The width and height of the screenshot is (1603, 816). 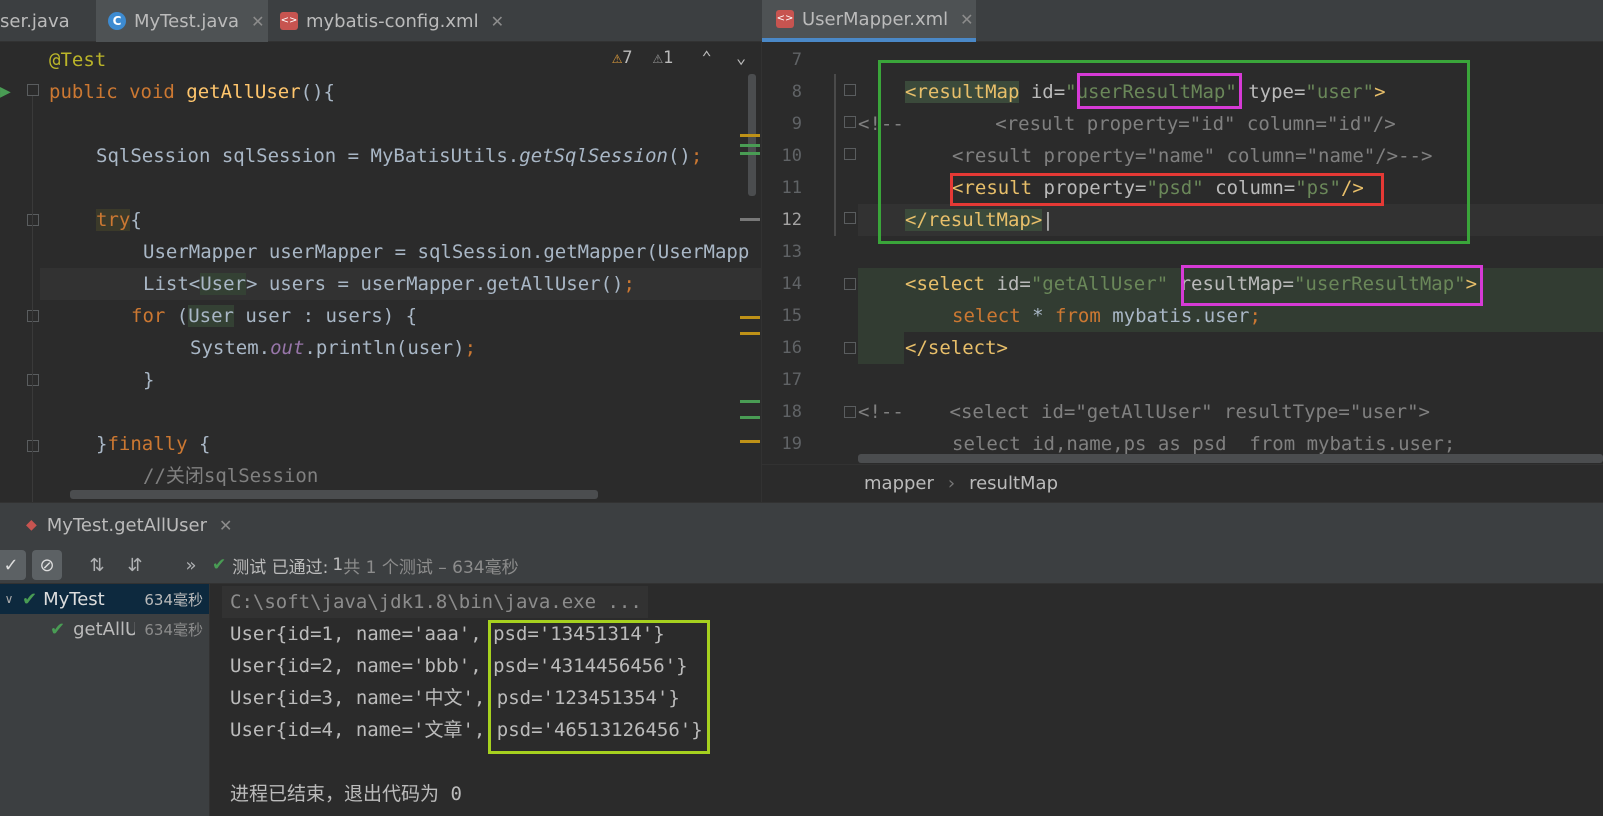 I want to click on test-status: ✔ 测试 已通过: 1 共 1 个测试 – 634毫秒, so click(x=365, y=565).